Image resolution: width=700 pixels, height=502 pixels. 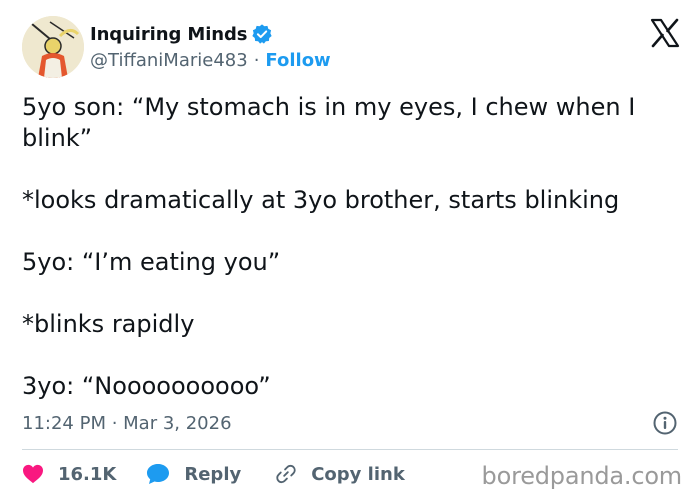 I want to click on handle: @TiffaniMarie483, so click(x=169, y=60).